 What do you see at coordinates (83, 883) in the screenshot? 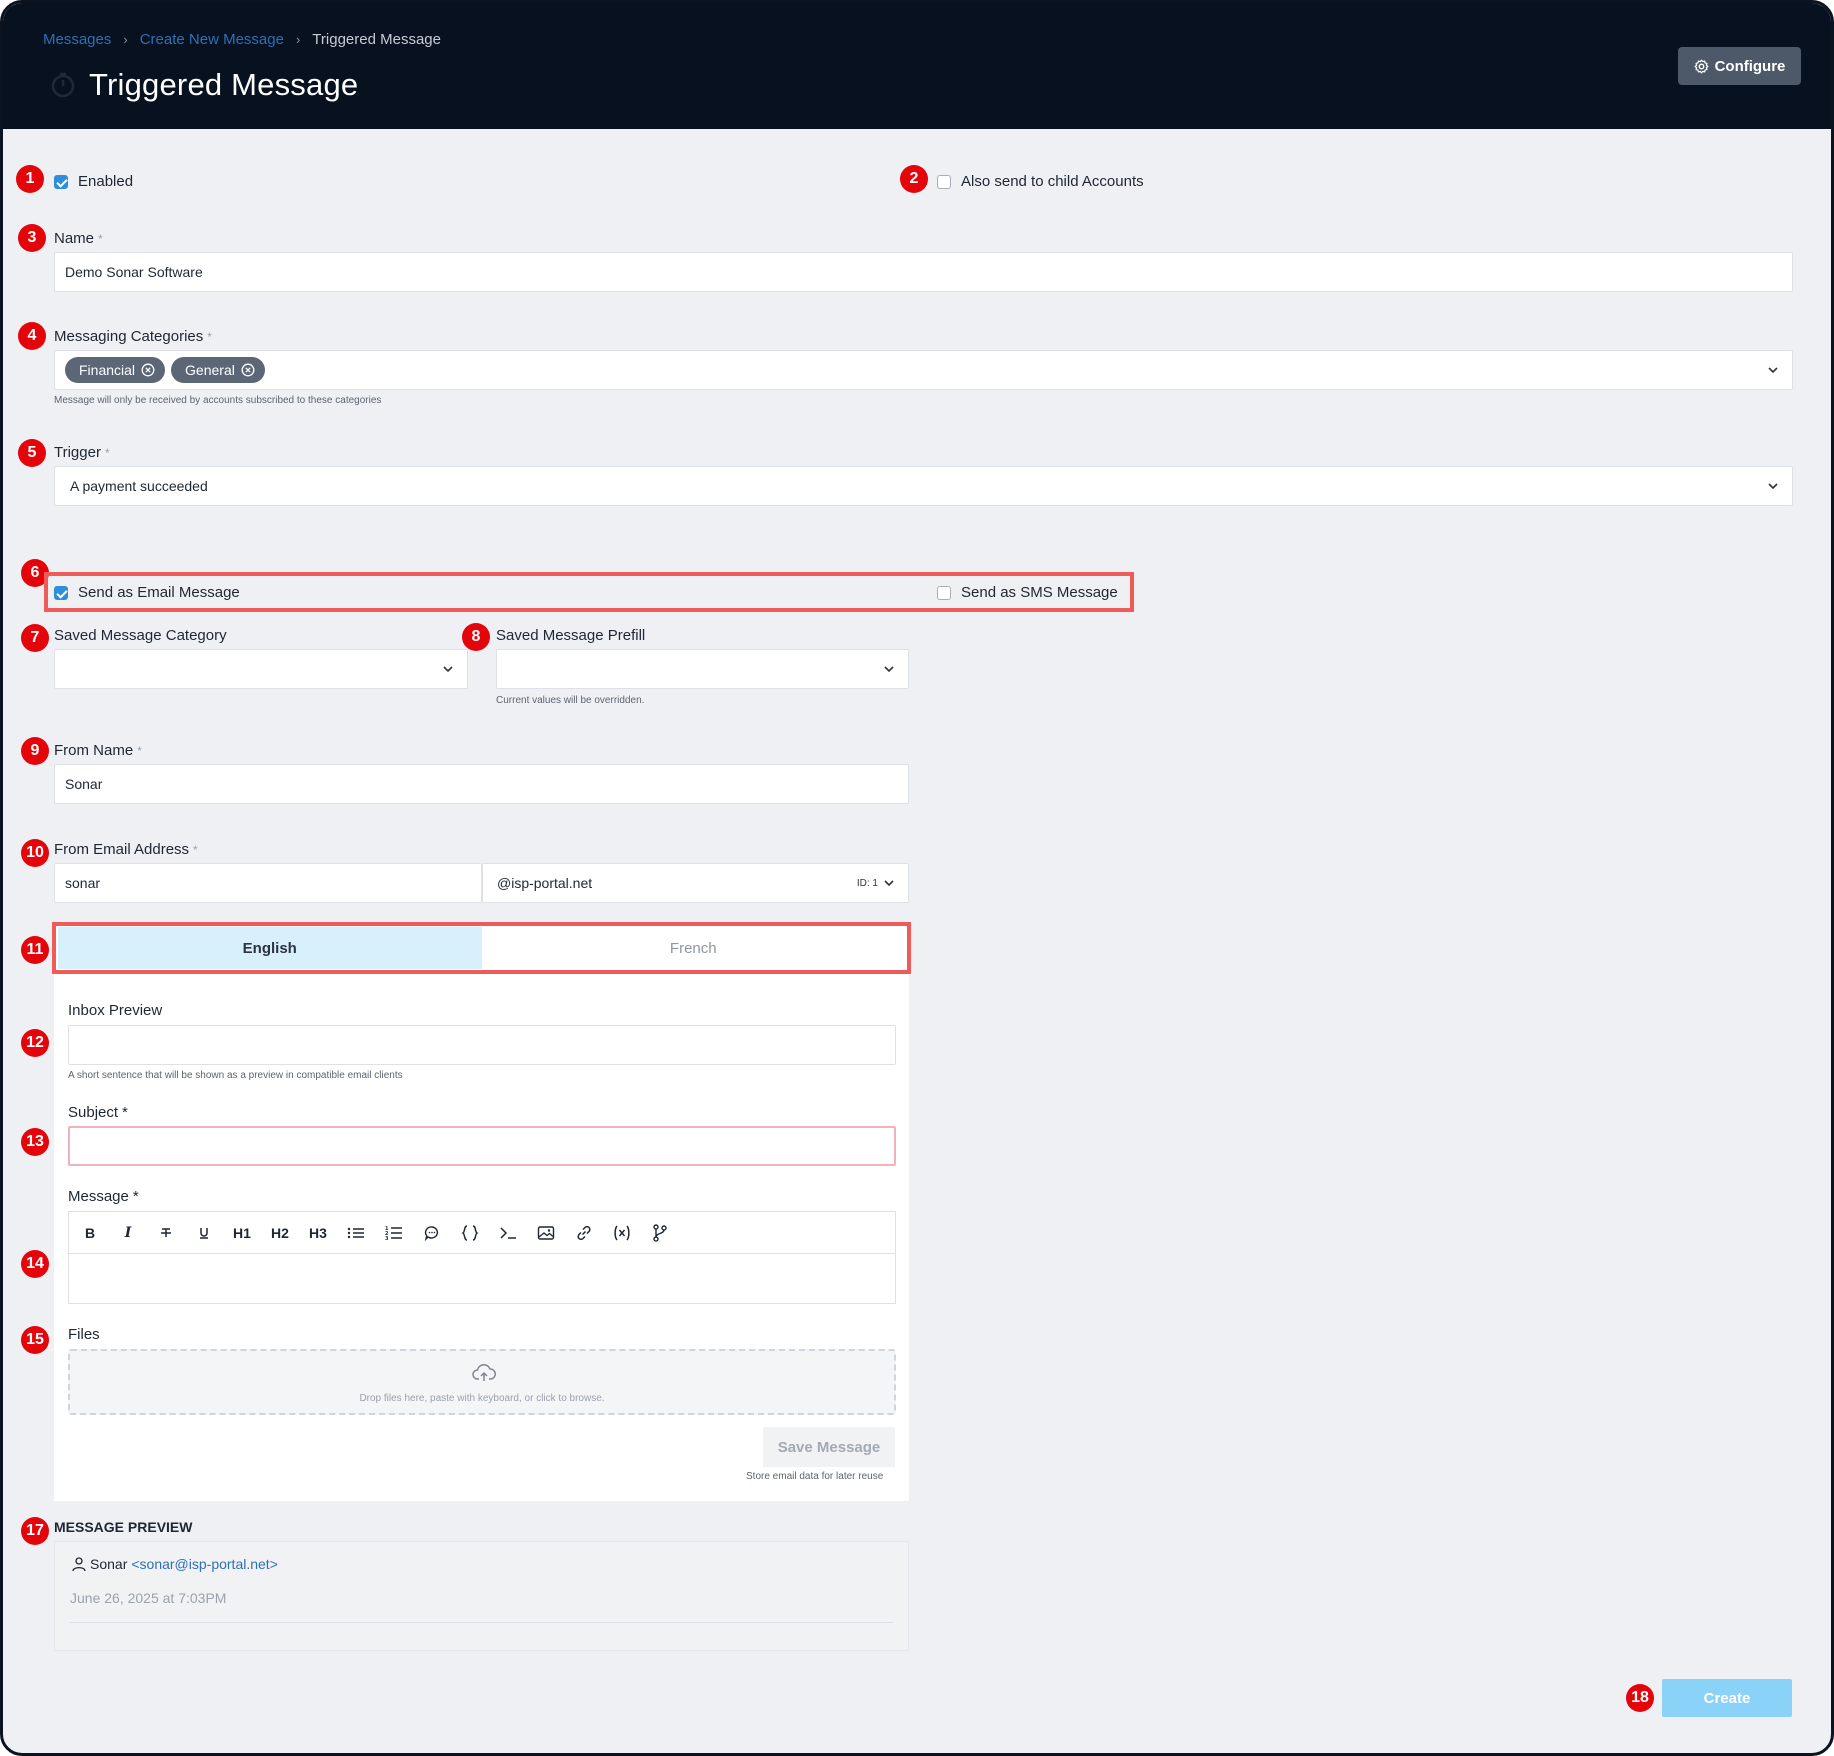
I see `from-email-local-value: sonar` at bounding box center [83, 883].